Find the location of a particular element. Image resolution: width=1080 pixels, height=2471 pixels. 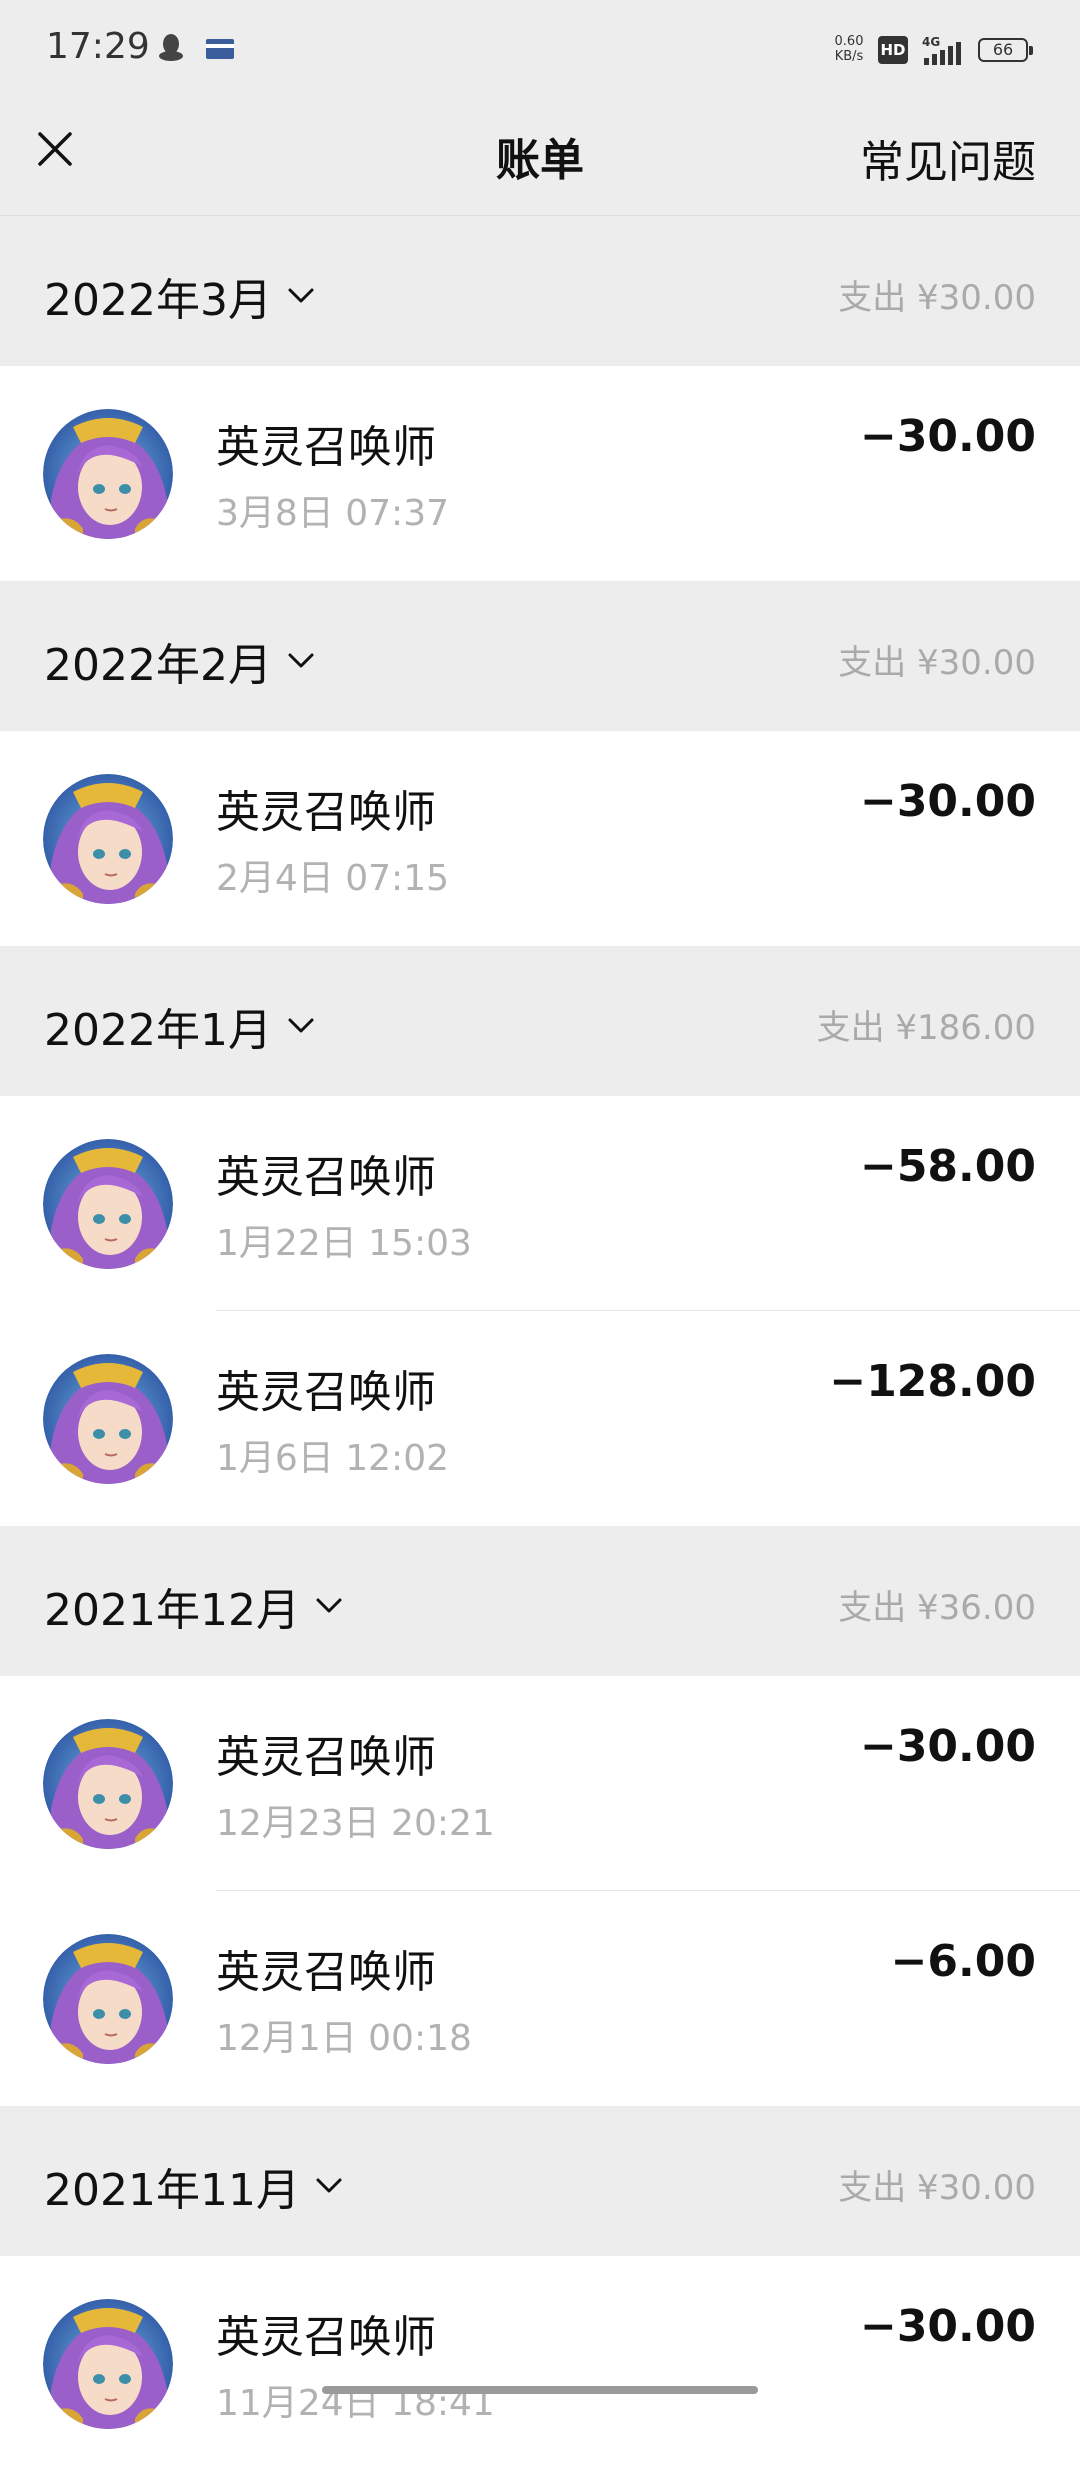

month-header: 2021年11月 支出 ¥30.00 is located at coordinates (540, 2181).